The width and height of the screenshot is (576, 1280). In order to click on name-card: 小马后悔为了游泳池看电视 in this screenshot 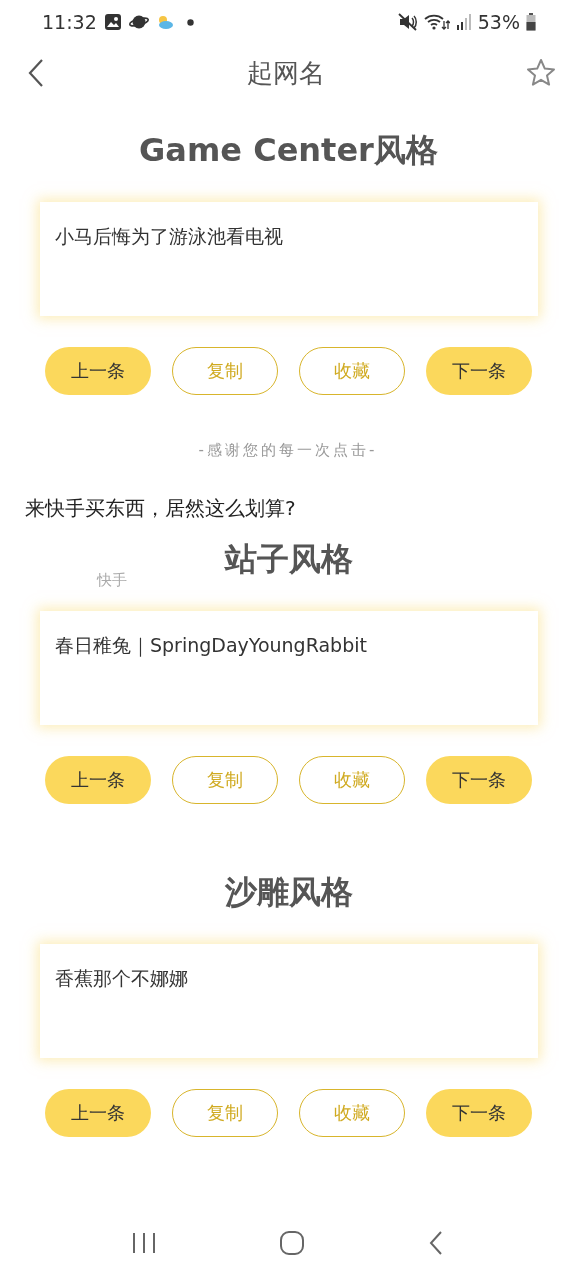, I will do `click(289, 259)`.